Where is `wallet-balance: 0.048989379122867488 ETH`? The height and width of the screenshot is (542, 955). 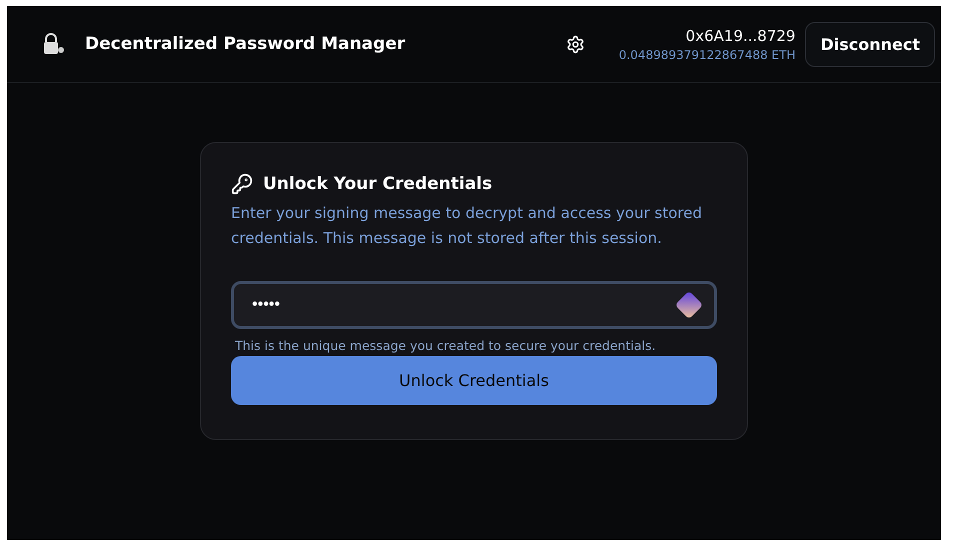 wallet-balance: 0.048989379122867488 ETH is located at coordinates (707, 55).